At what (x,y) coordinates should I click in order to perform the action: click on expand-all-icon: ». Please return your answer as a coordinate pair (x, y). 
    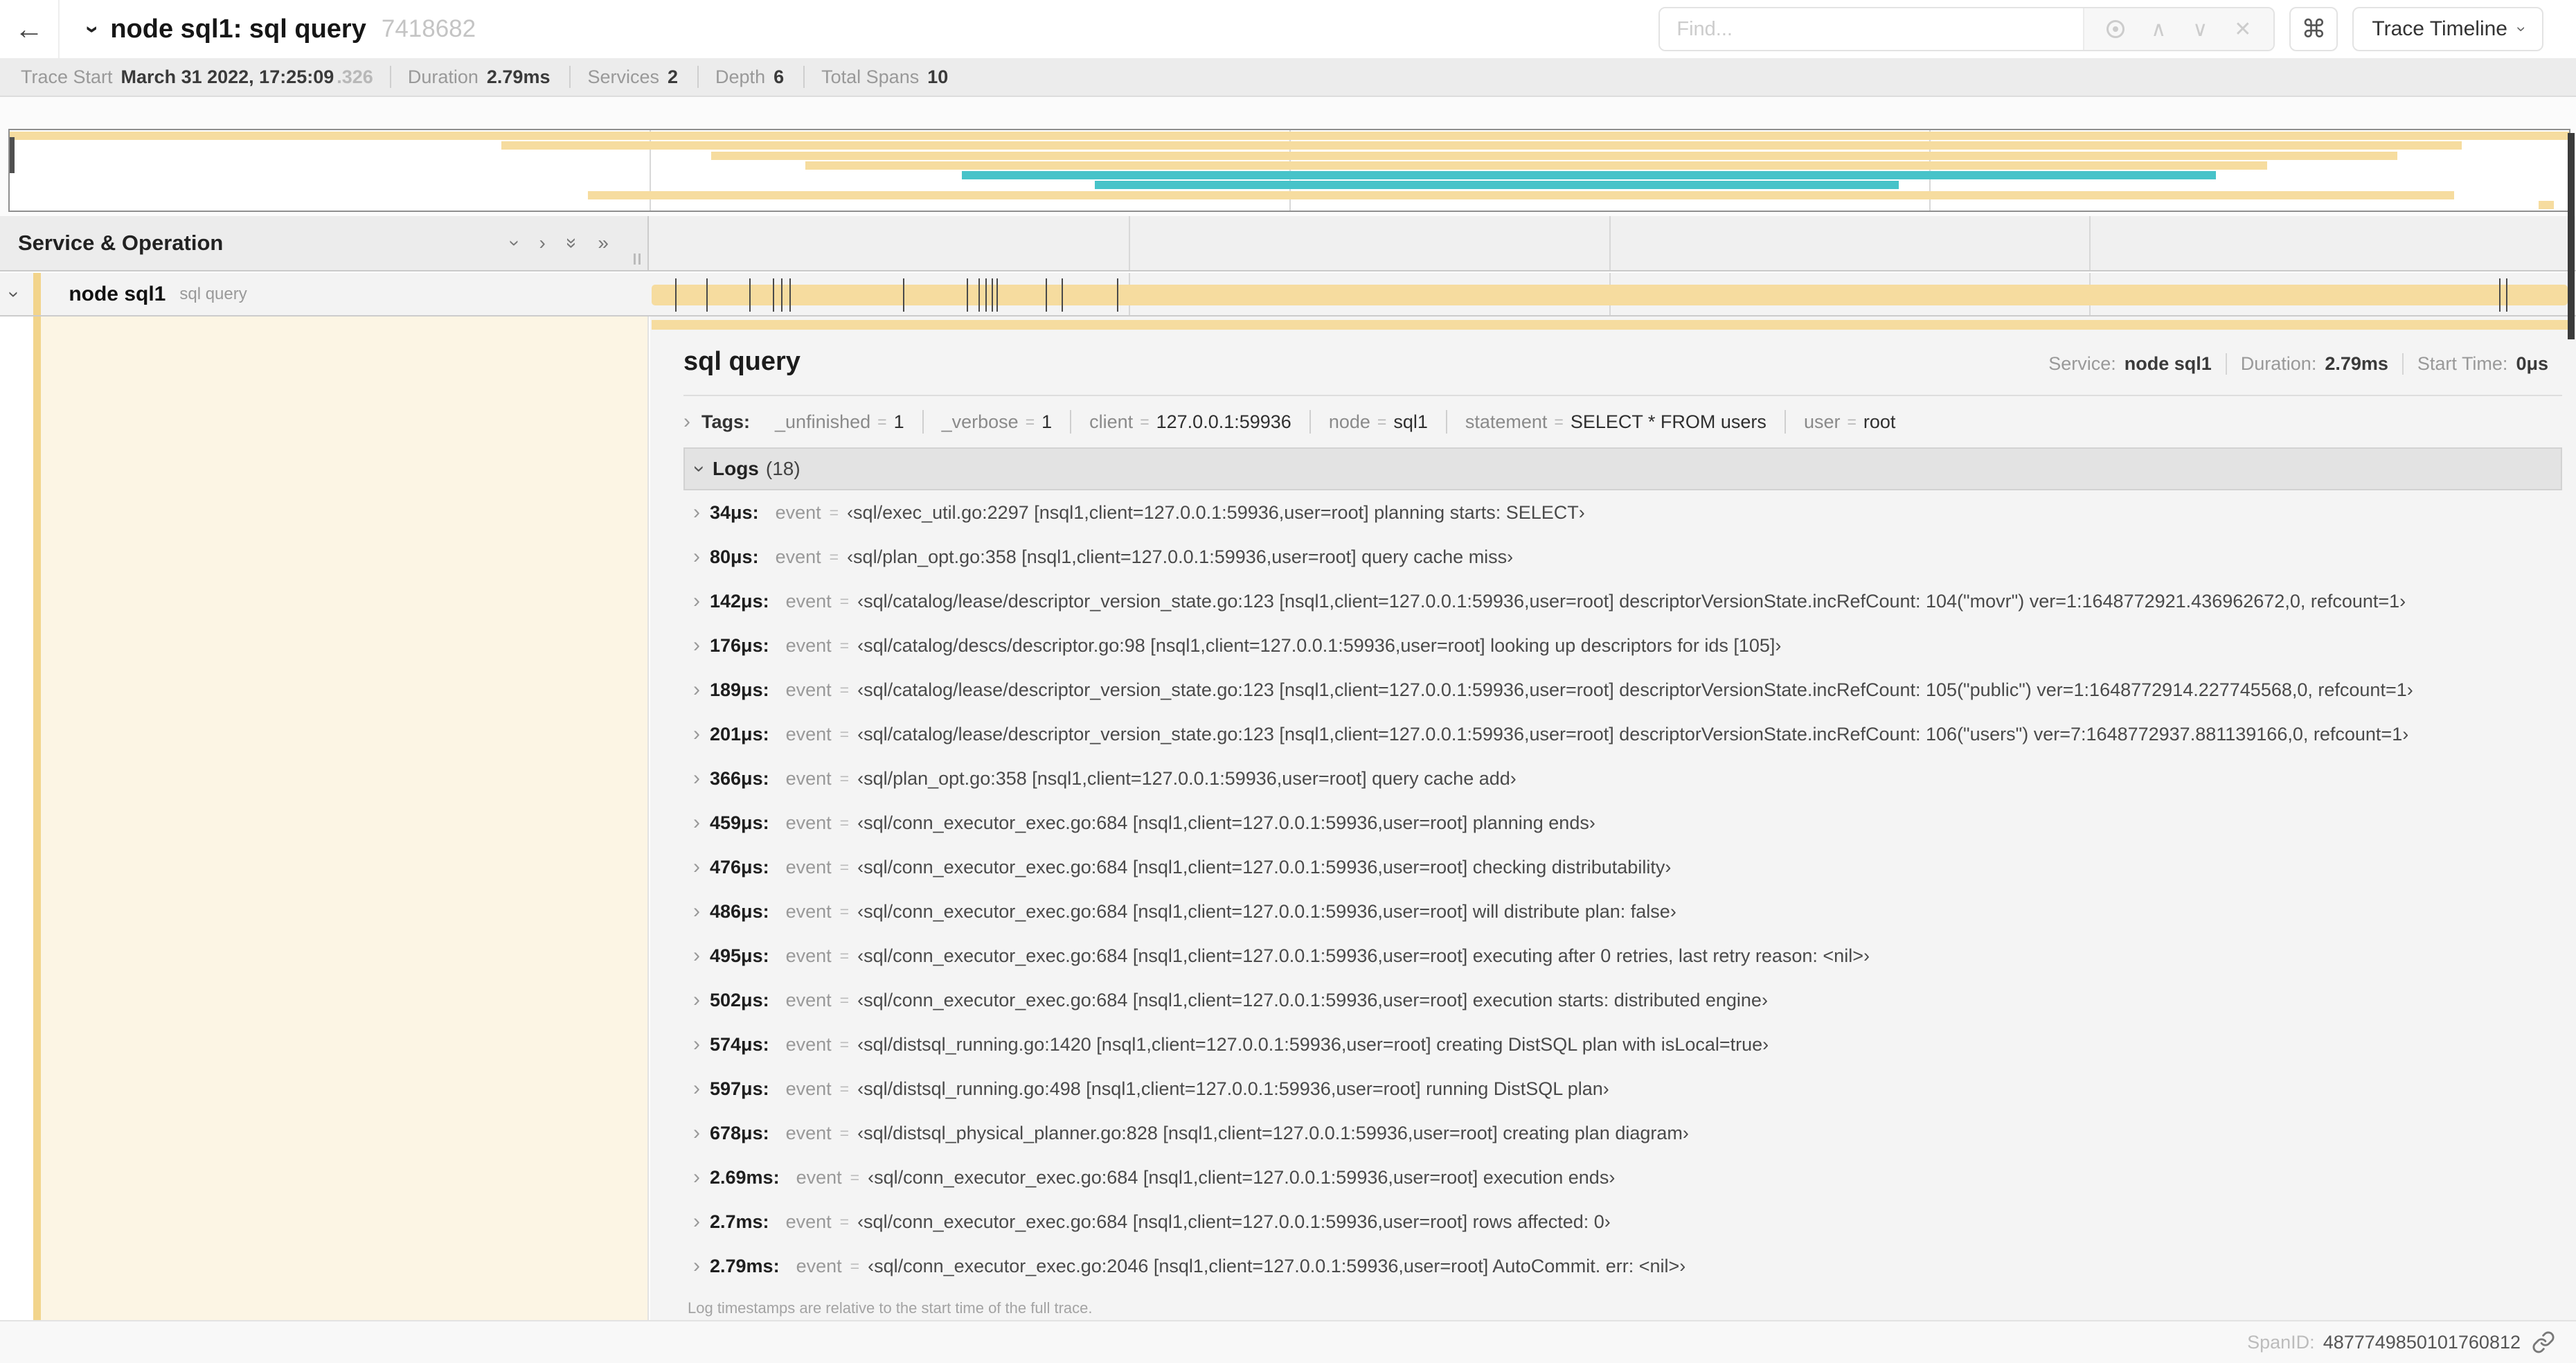
    Looking at the image, I should click on (603, 243).